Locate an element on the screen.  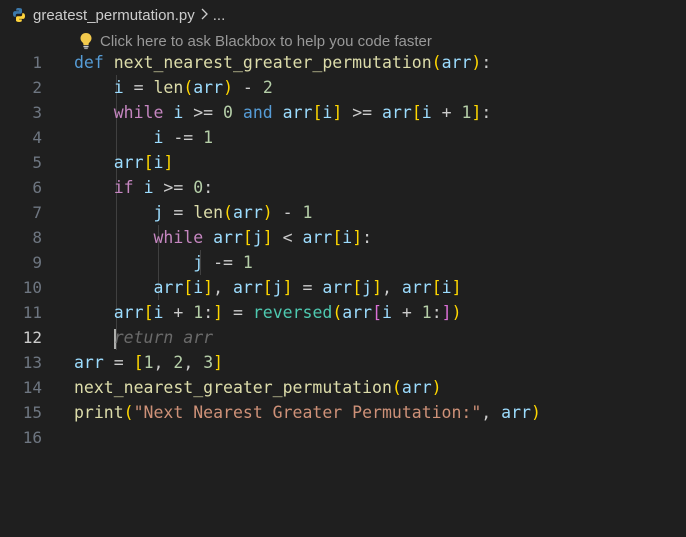
line-number-active: 12 is located at coordinates (32, 337).